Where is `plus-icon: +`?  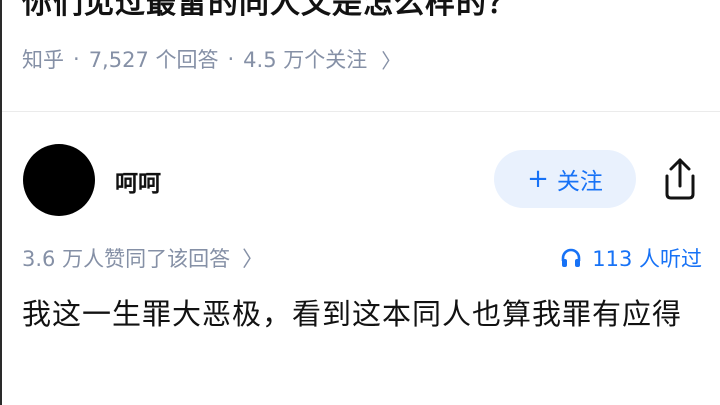
plus-icon: + is located at coordinates (538, 179).